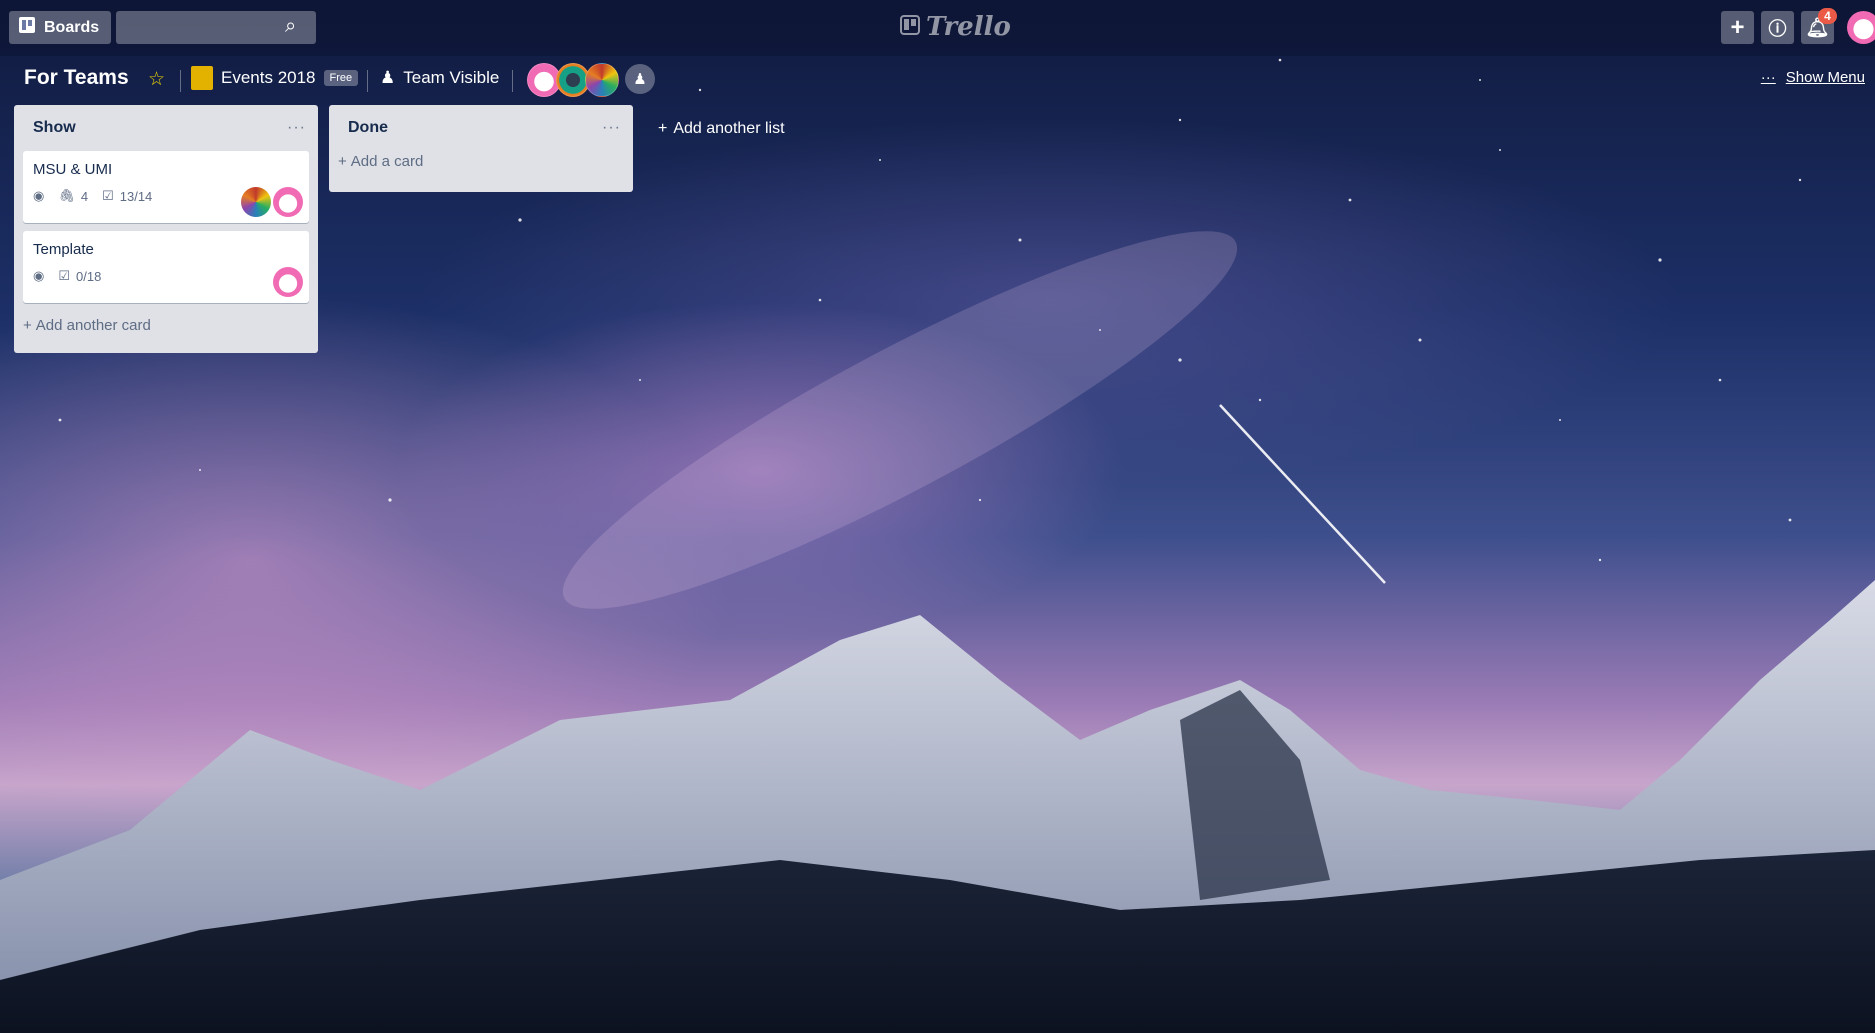  I want to click on add-list-button: + Add another list, so click(770, 129).